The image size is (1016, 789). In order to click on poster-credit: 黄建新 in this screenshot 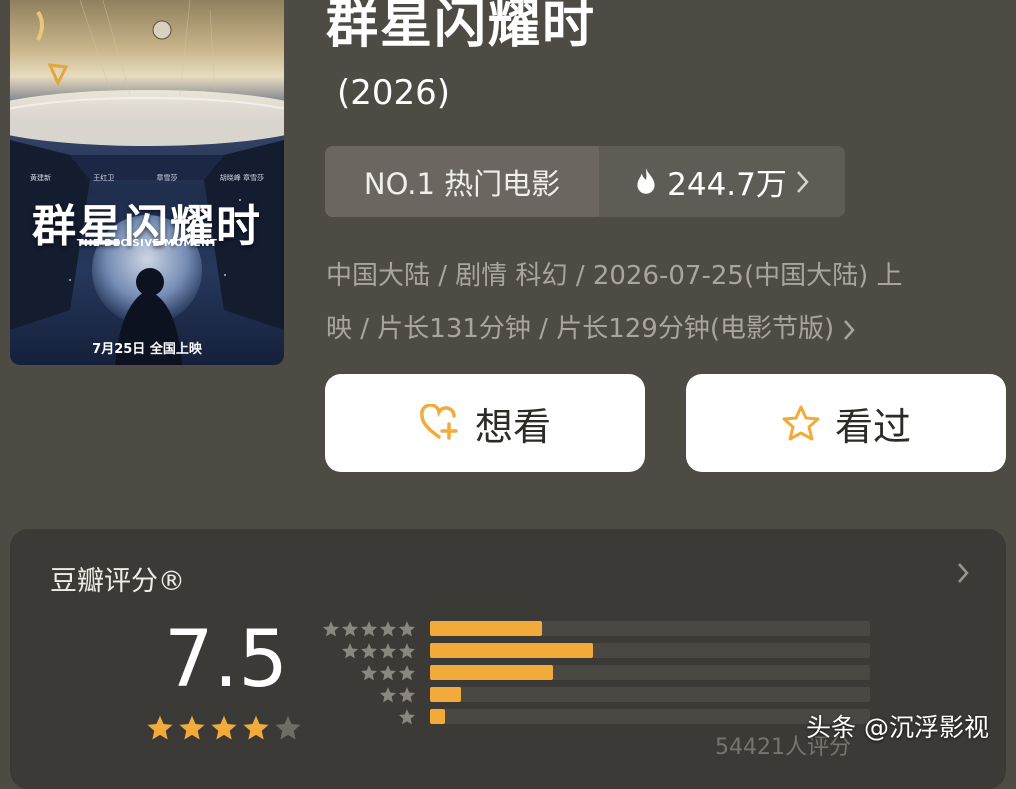, I will do `click(40, 178)`.